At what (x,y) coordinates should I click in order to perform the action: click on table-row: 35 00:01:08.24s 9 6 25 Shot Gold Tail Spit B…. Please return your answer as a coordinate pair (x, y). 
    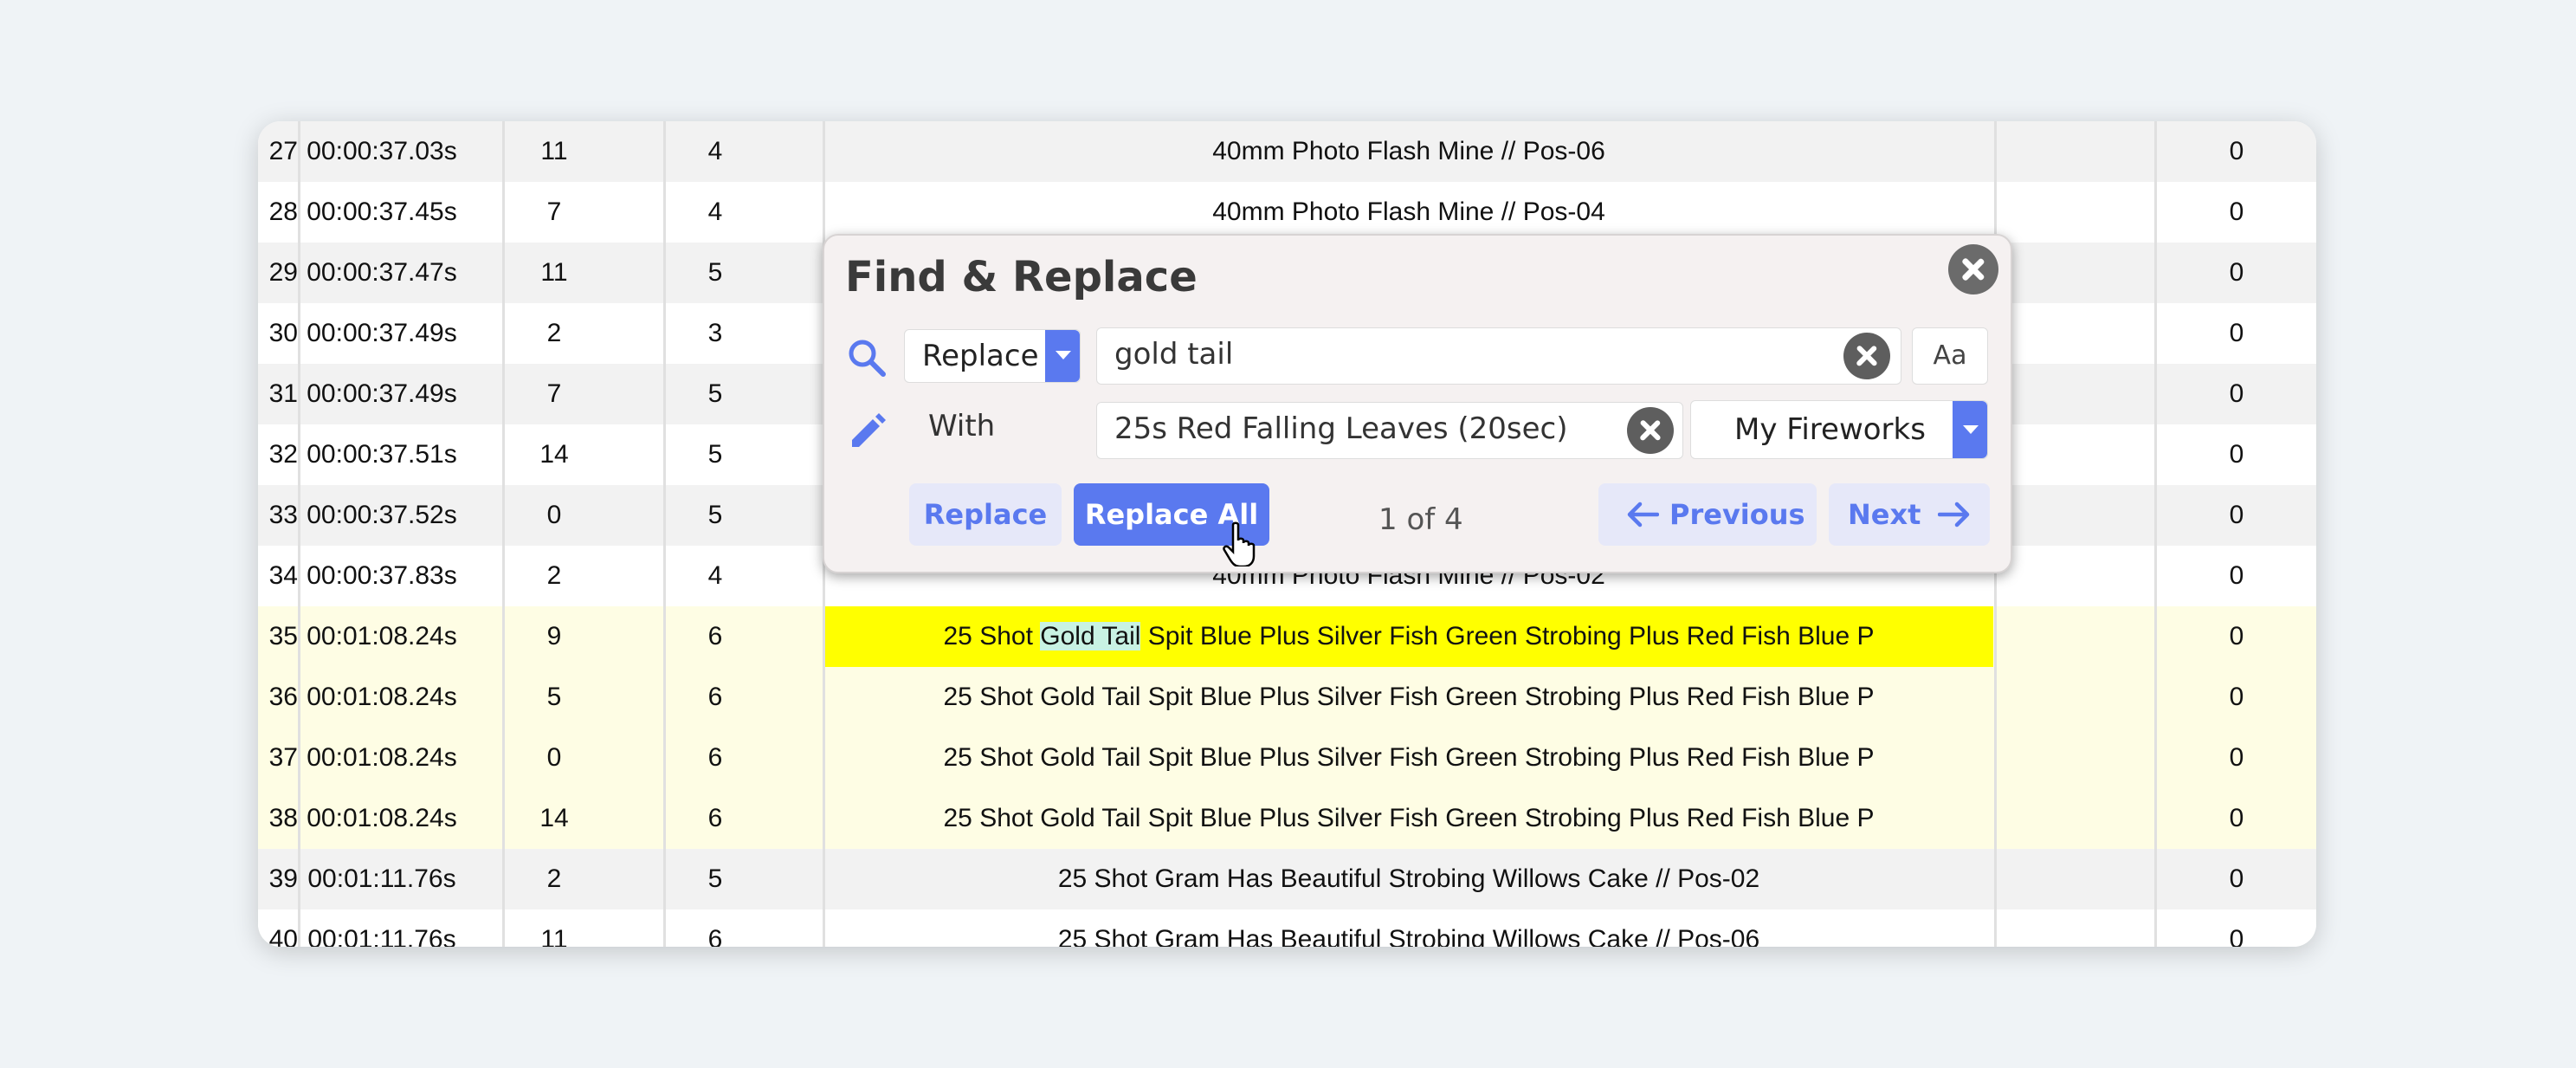
    Looking at the image, I should click on (1287, 637).